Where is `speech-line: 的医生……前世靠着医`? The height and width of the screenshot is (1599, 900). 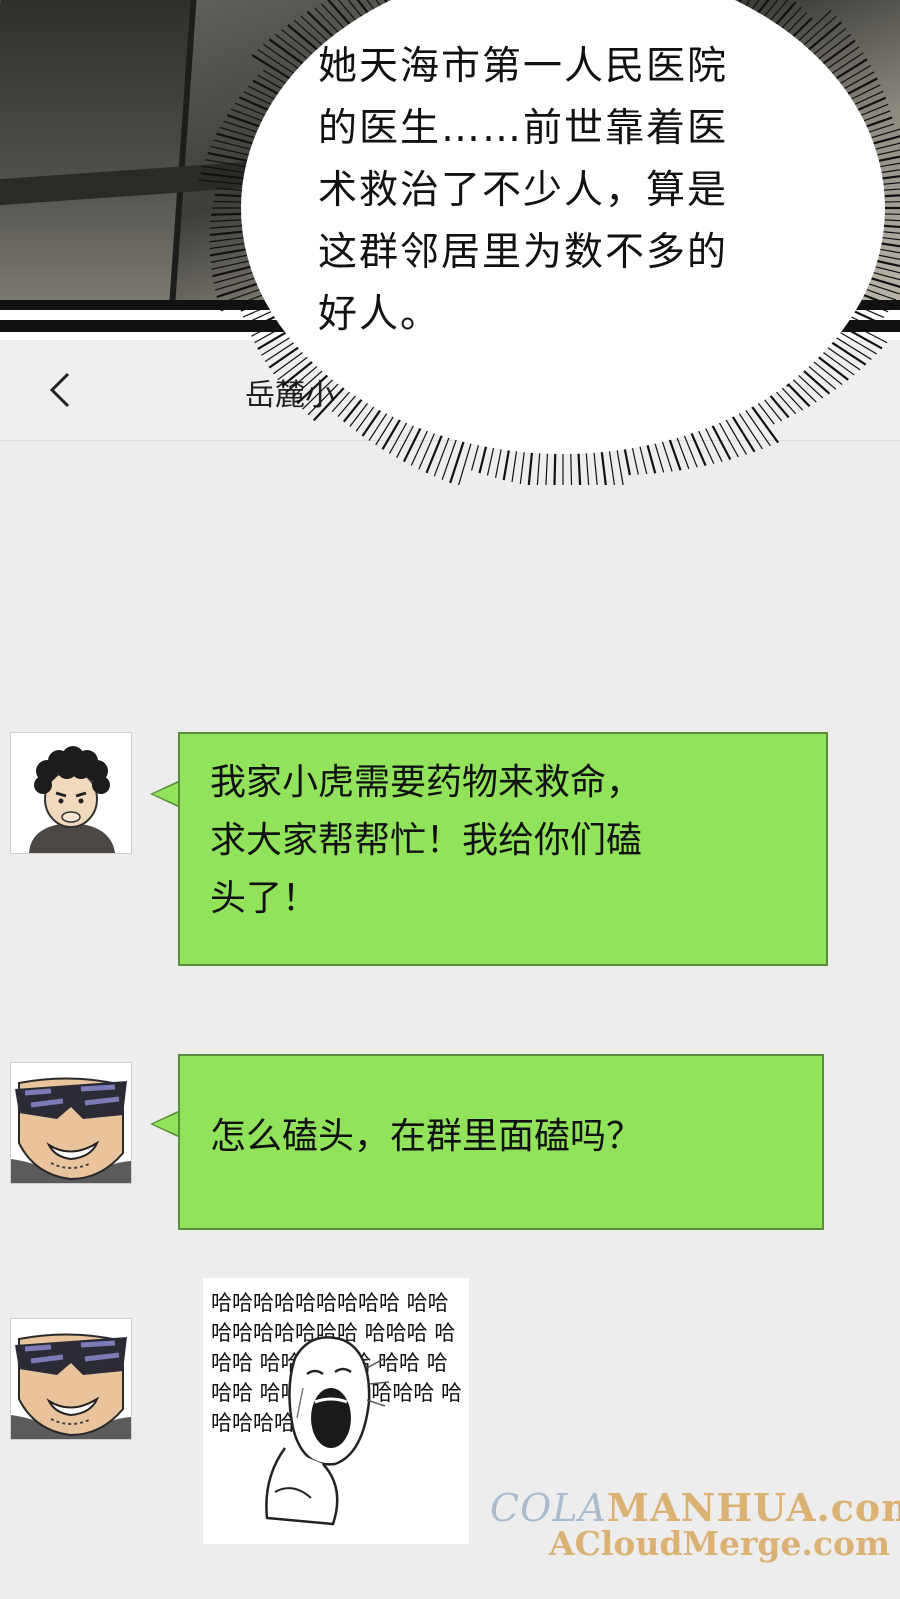
speech-line: 的医生……前世靠着医 is located at coordinates (523, 128).